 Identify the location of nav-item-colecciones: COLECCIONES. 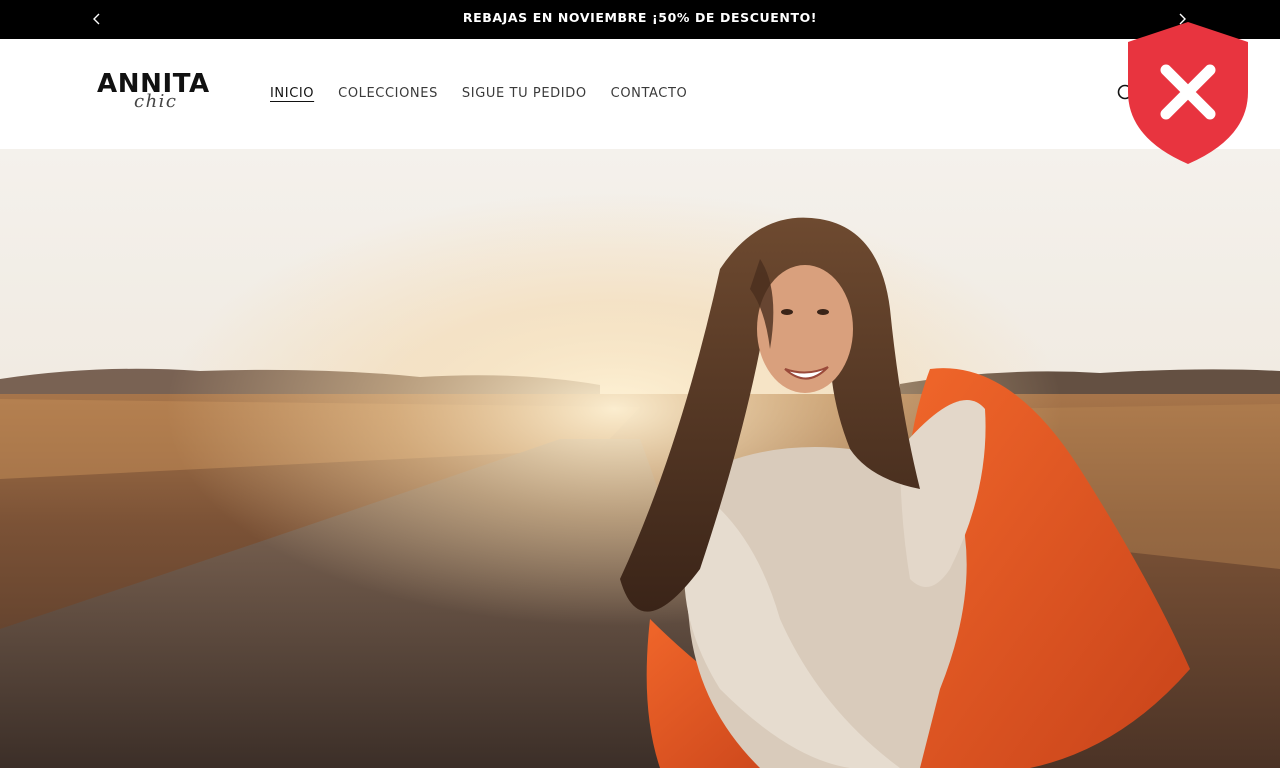
(388, 93).